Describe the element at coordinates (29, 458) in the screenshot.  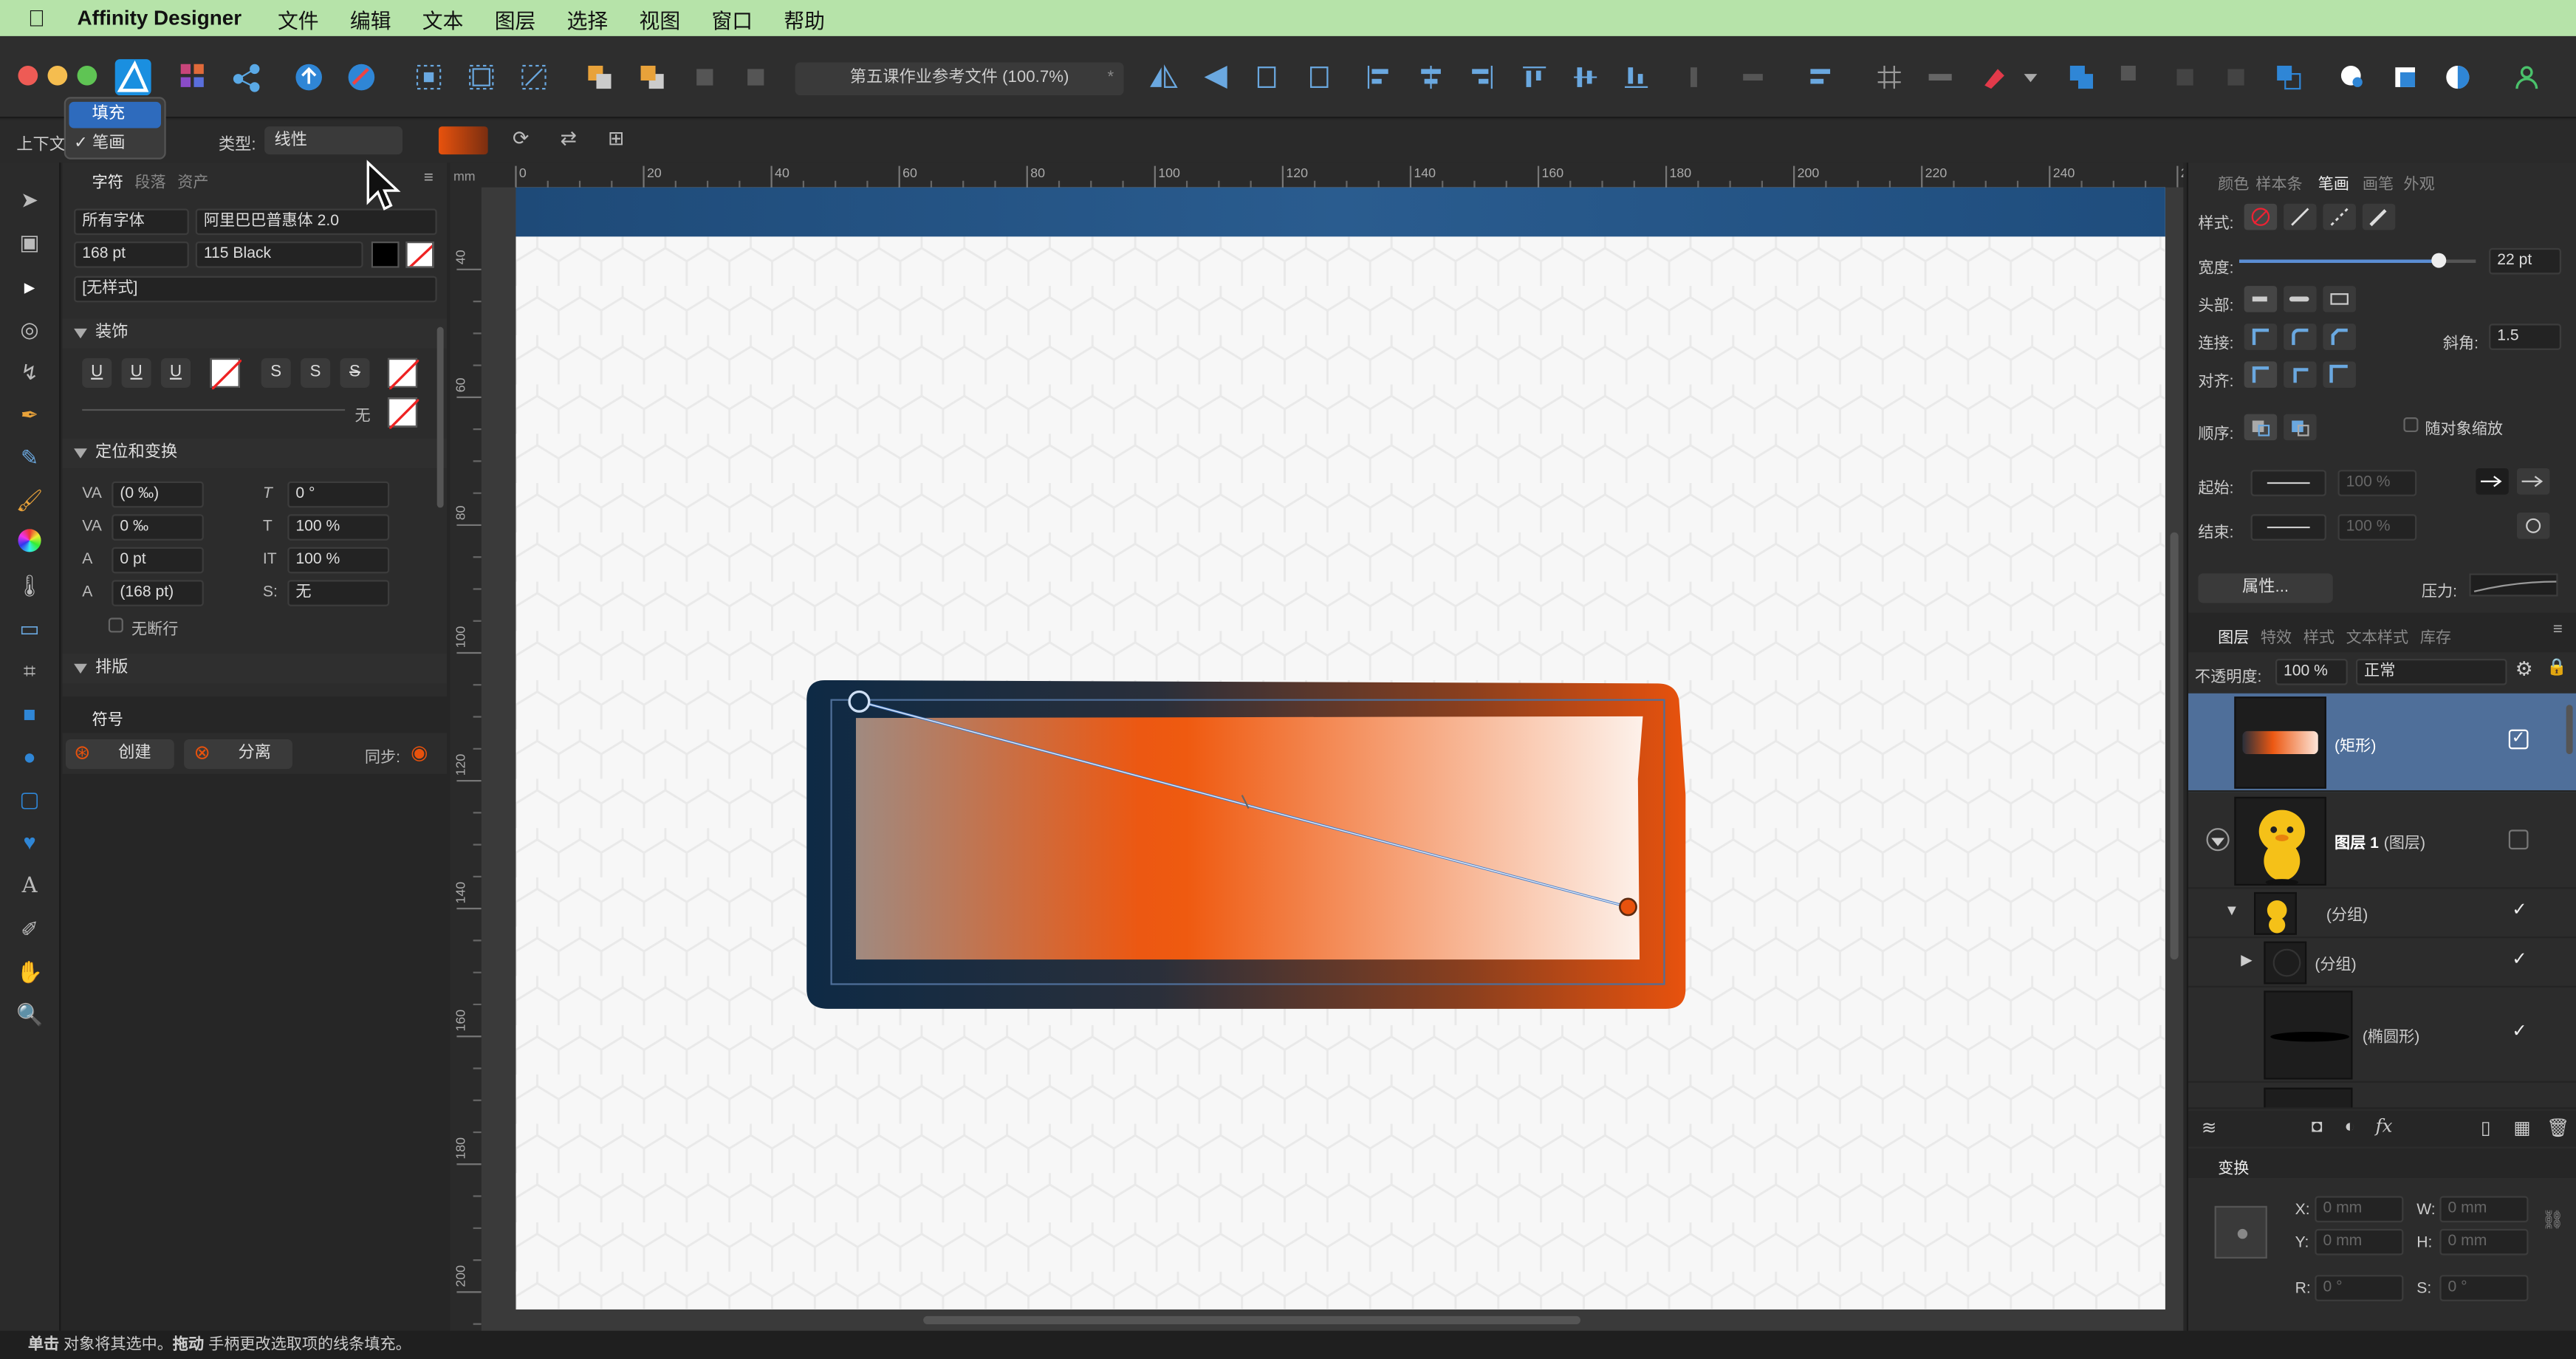
I see `pencil-tool-icon: ✎` at that location.